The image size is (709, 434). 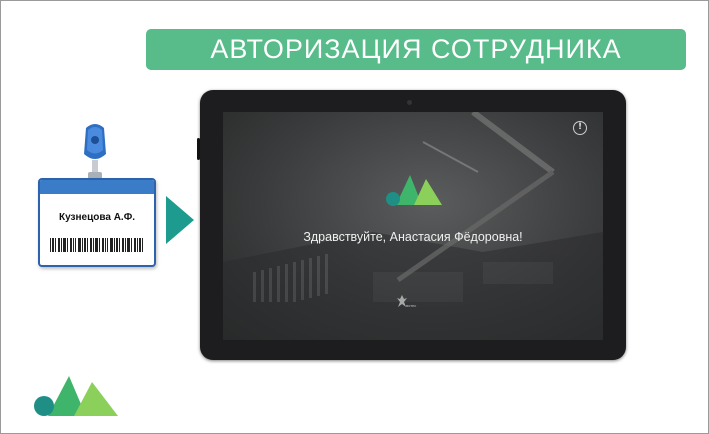 I want to click on barcode-icon, so click(x=96, y=245).